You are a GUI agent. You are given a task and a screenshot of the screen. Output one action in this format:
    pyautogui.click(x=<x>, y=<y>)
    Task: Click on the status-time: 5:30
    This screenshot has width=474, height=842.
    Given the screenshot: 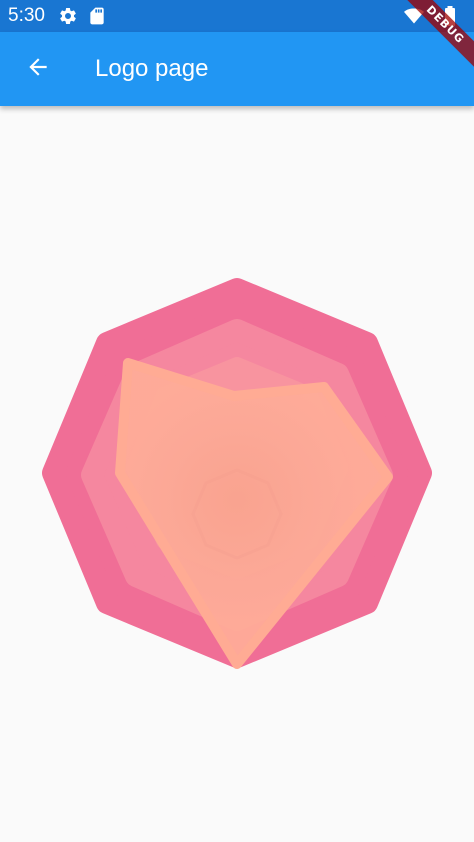 What is the action you would take?
    pyautogui.click(x=26, y=15)
    